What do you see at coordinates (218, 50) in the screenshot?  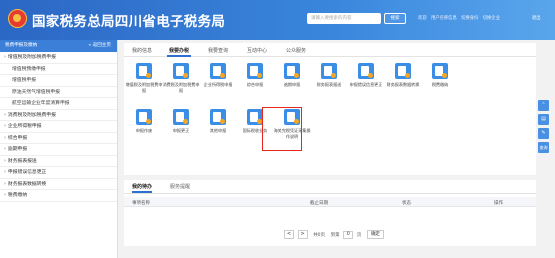 I see `tab-query: 我要查询` at bounding box center [218, 50].